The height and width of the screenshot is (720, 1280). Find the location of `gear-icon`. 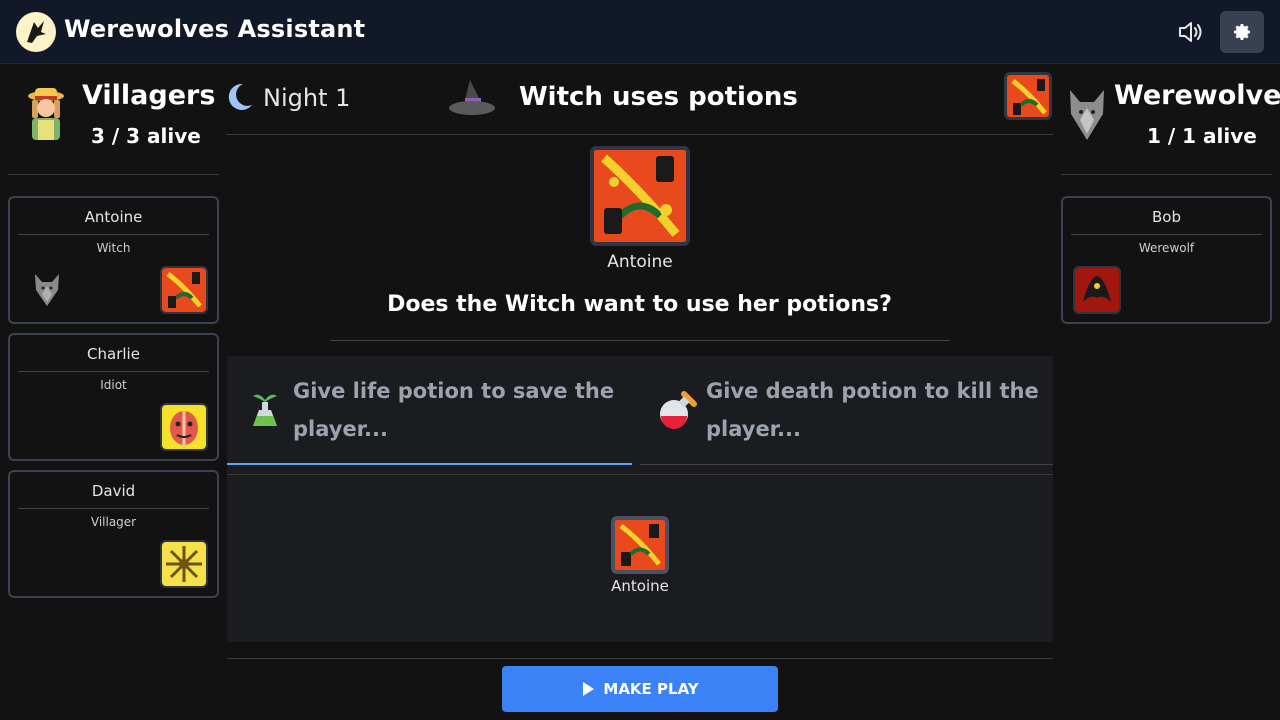

gear-icon is located at coordinates (1242, 32).